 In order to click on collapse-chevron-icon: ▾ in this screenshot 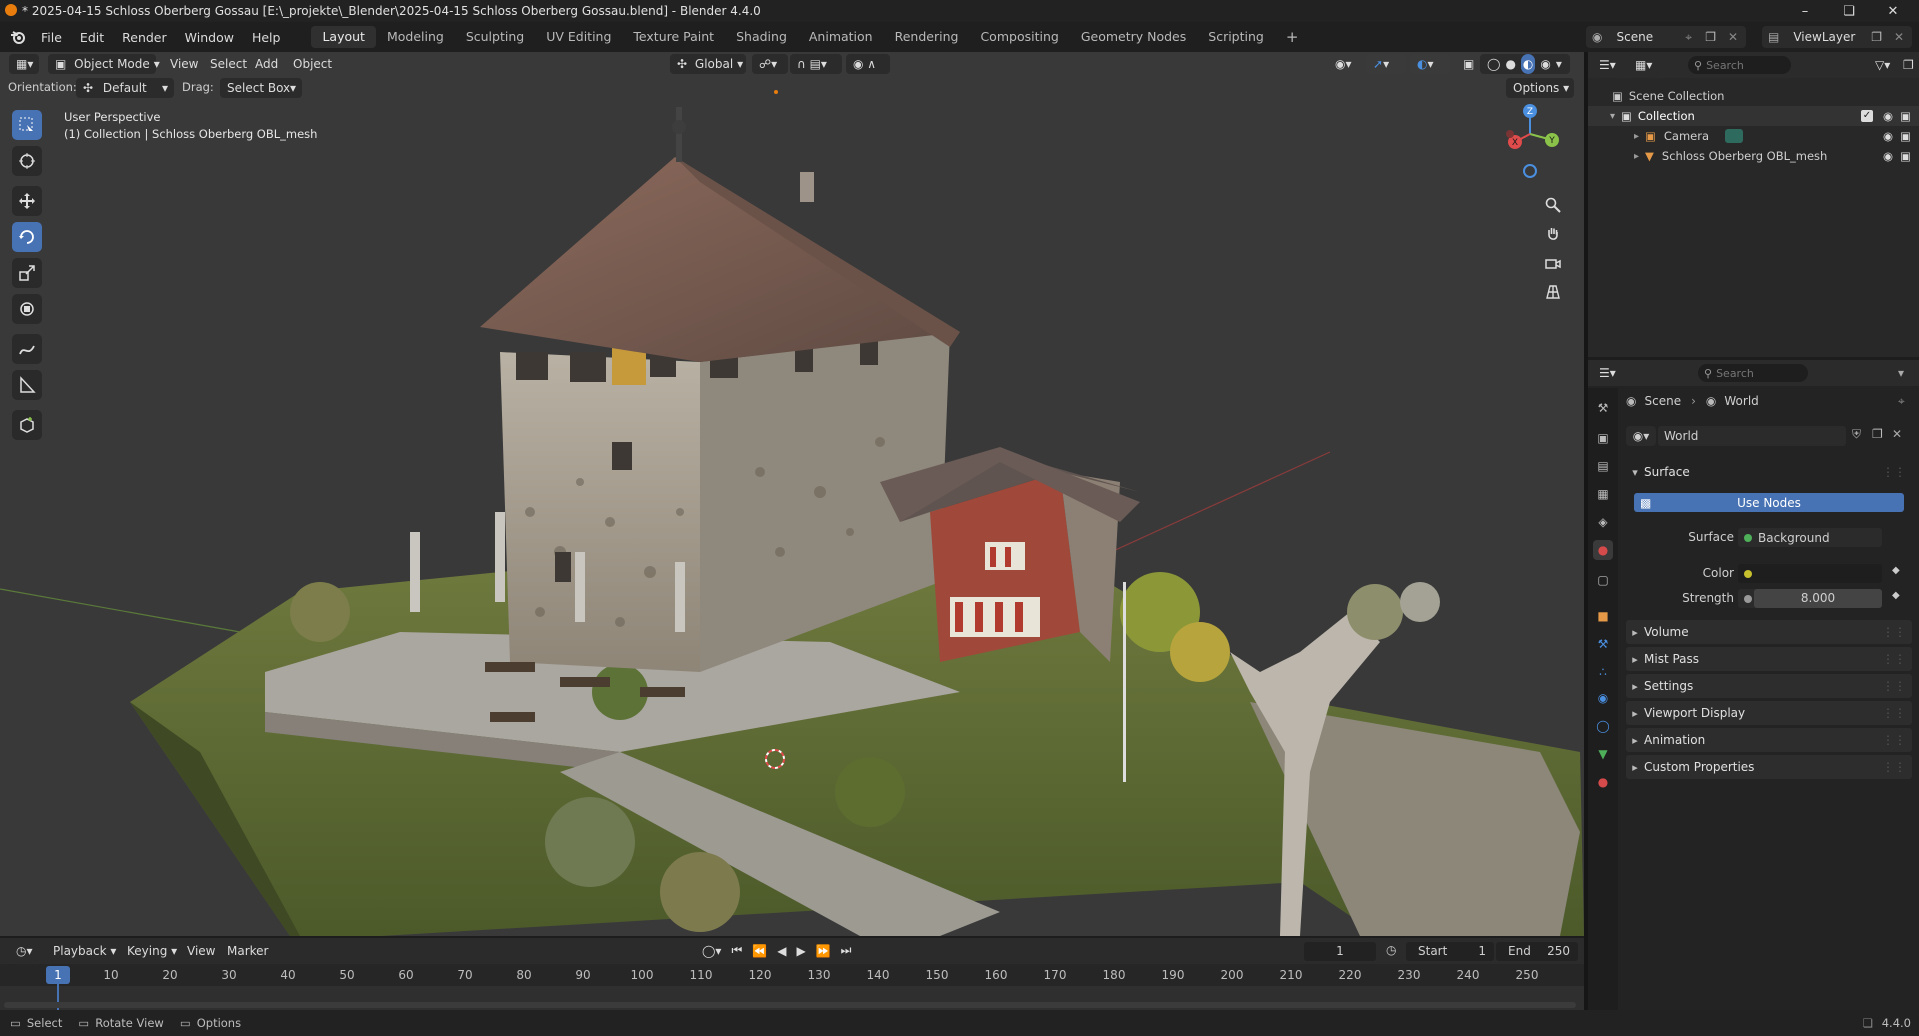, I will do `click(1612, 116)`.